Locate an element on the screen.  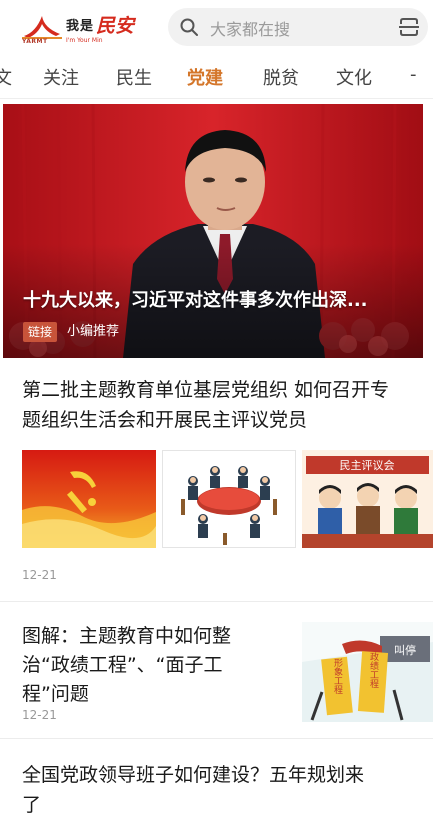
logo-text: 我是 is located at coordinates (80, 26).